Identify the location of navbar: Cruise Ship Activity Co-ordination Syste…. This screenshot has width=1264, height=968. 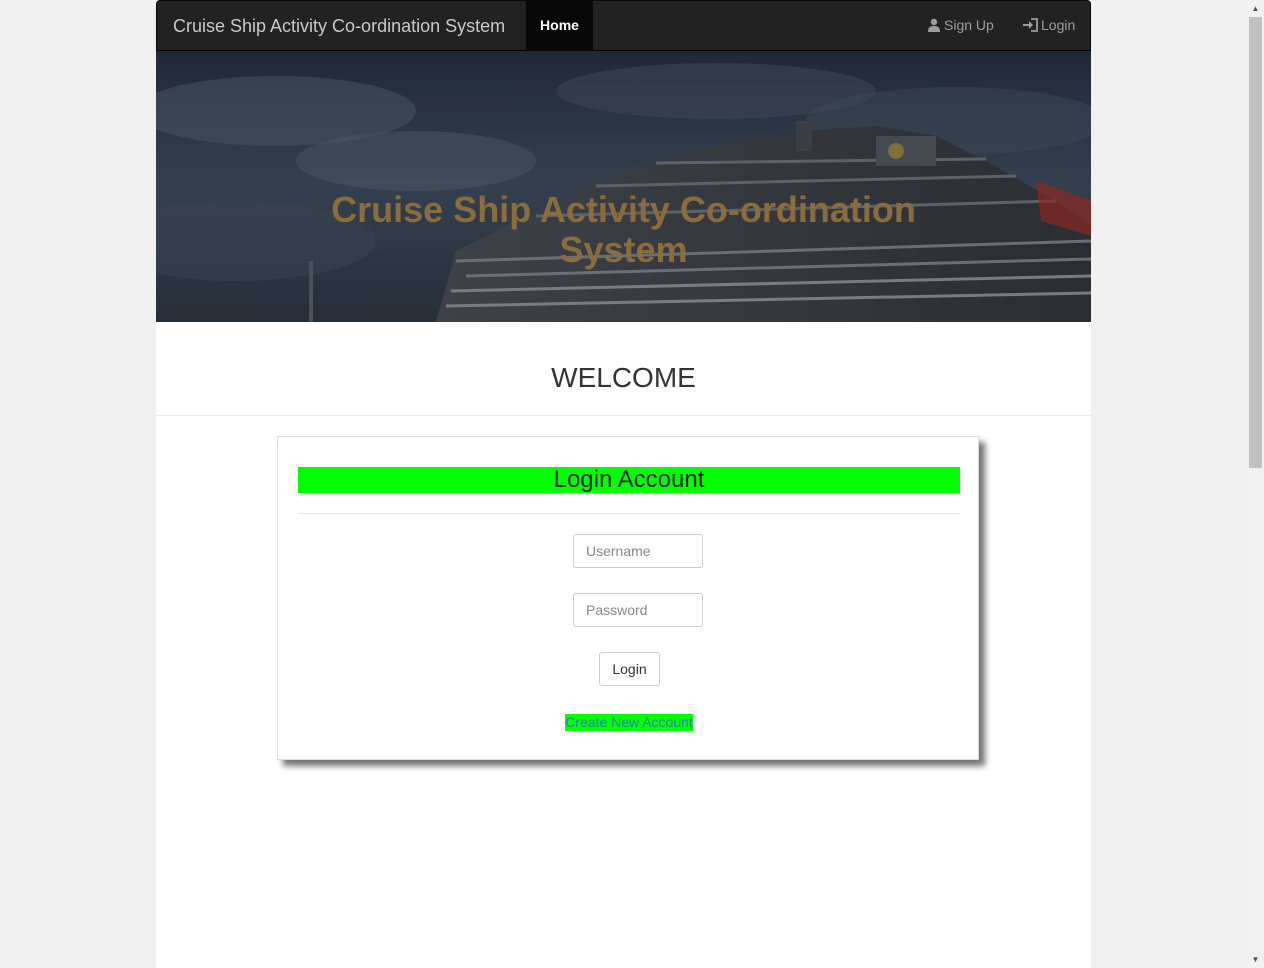
(623, 25).